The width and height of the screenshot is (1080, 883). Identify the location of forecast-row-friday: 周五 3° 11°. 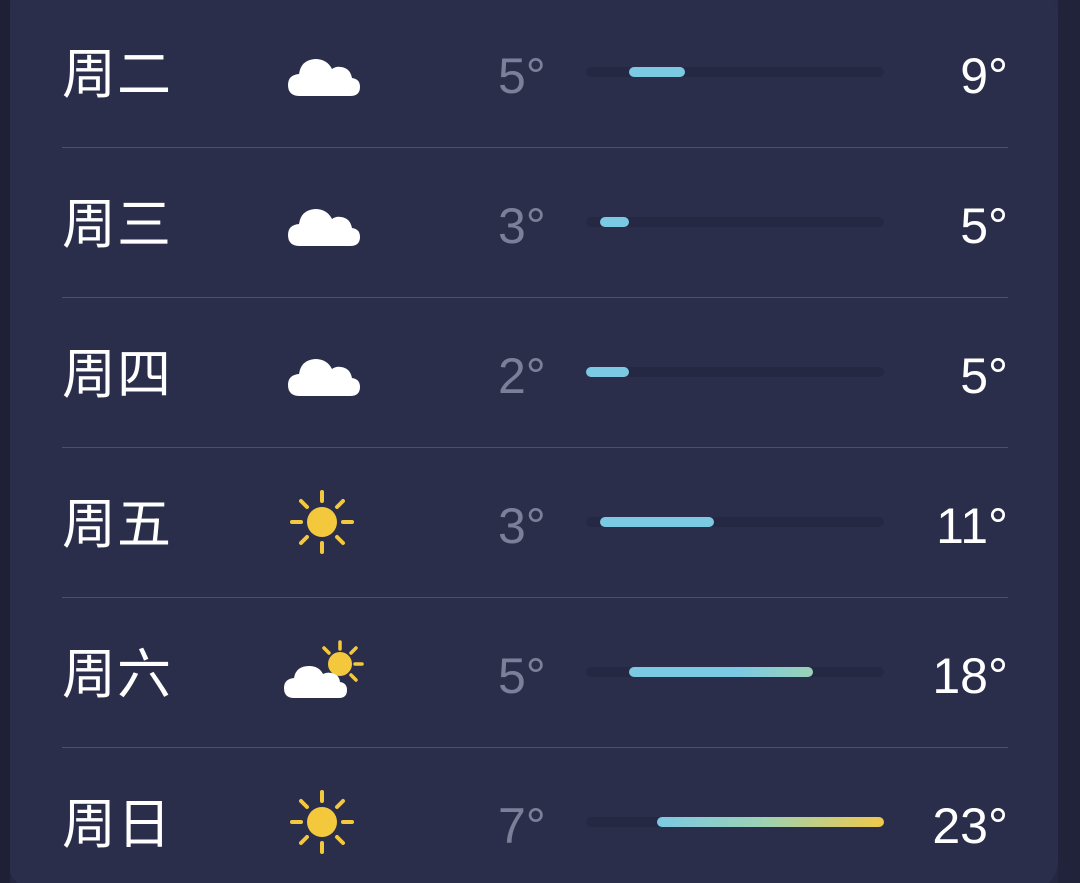
(535, 525).